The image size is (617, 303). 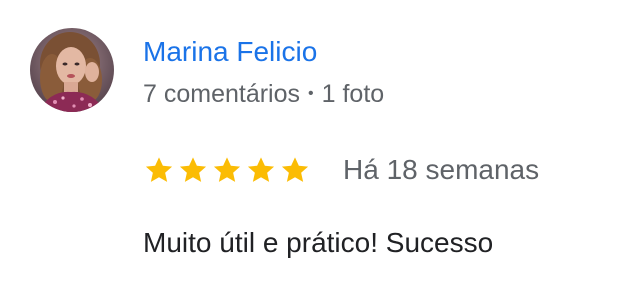 I want to click on author-meta: 7 comentários • 1 foto, so click(x=263, y=94).